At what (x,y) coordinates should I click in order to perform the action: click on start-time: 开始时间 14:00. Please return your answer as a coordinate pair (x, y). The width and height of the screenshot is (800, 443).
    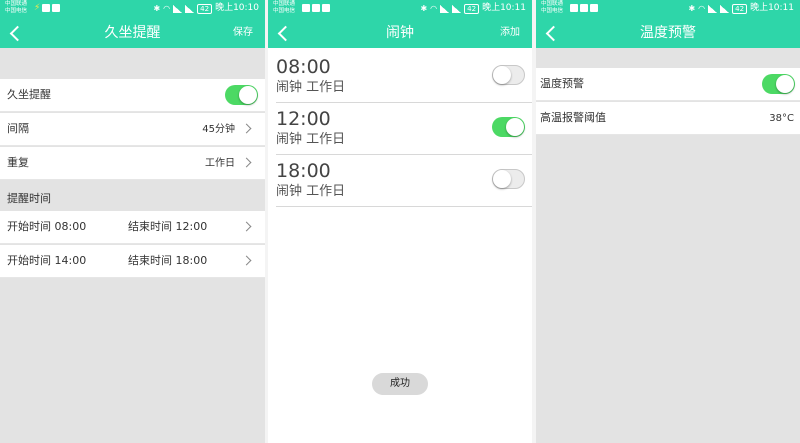
    Looking at the image, I should click on (47, 260).